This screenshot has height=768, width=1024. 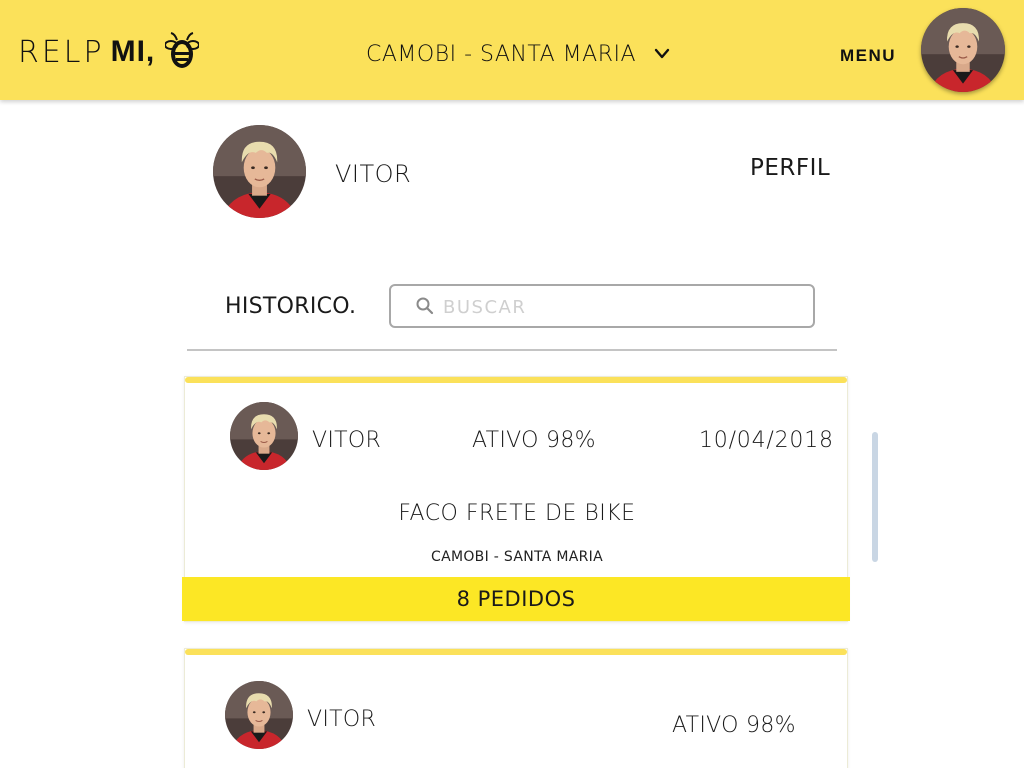 What do you see at coordinates (259, 171) in the screenshot?
I see `profile-avatar` at bounding box center [259, 171].